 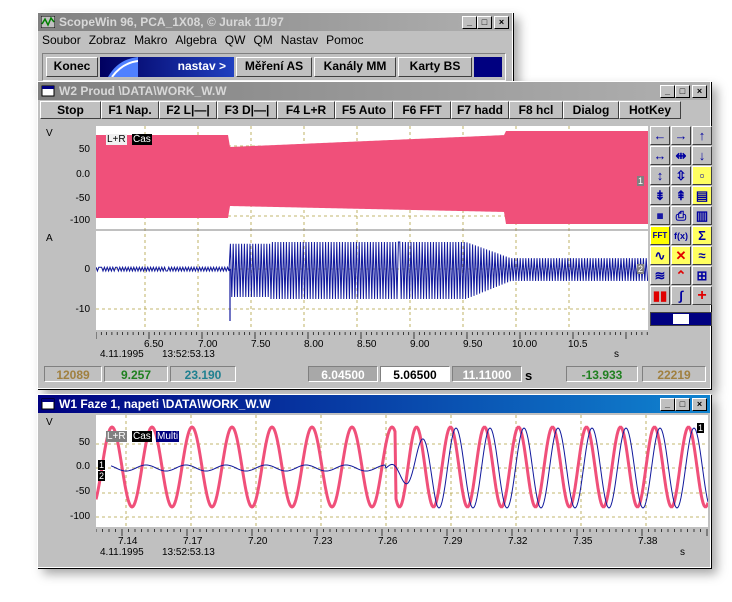 What do you see at coordinates (473, 344) in the screenshot?
I see `w2-xtick-950: 9.50` at bounding box center [473, 344].